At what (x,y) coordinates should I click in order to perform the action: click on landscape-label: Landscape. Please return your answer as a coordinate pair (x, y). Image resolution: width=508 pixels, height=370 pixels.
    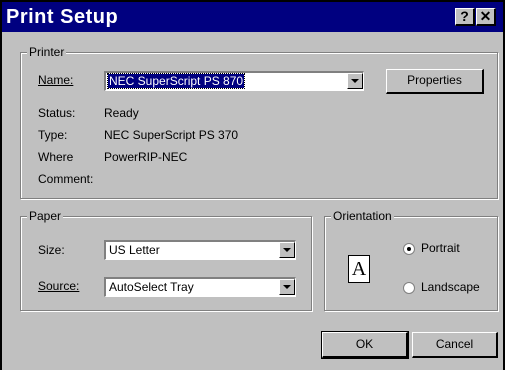
    Looking at the image, I should click on (450, 287).